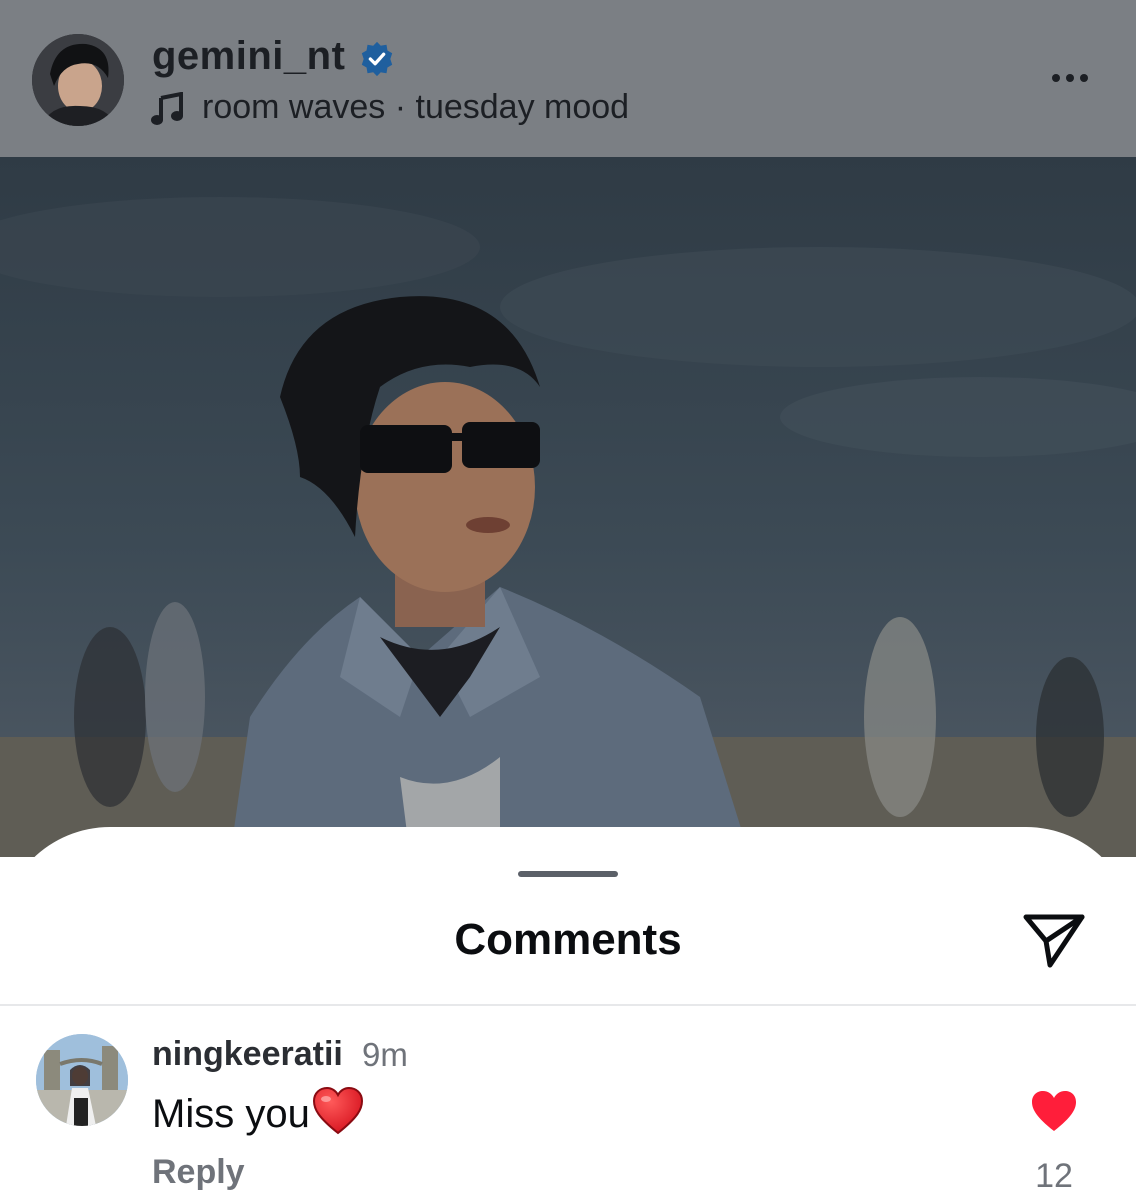  Describe the element at coordinates (385, 1054) in the screenshot. I see `comment-timestamp: 9m` at that location.